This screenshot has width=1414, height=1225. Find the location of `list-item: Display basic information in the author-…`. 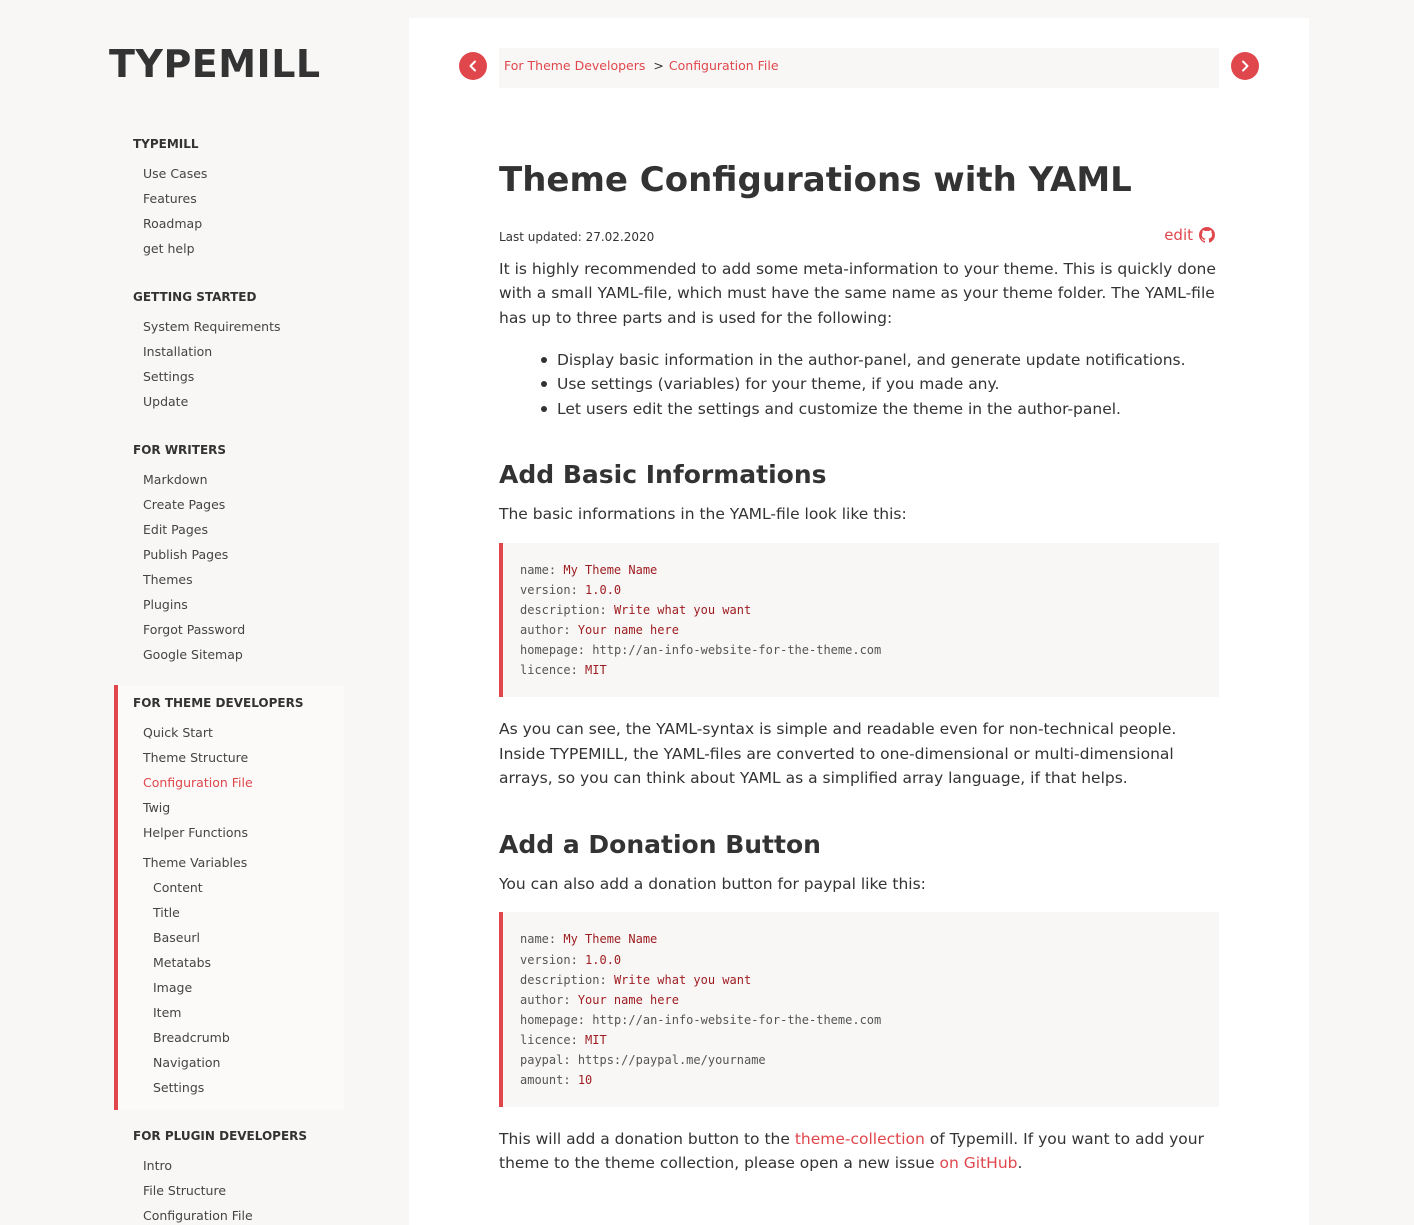

list-item: Display basic information in the author-… is located at coordinates (879, 360).